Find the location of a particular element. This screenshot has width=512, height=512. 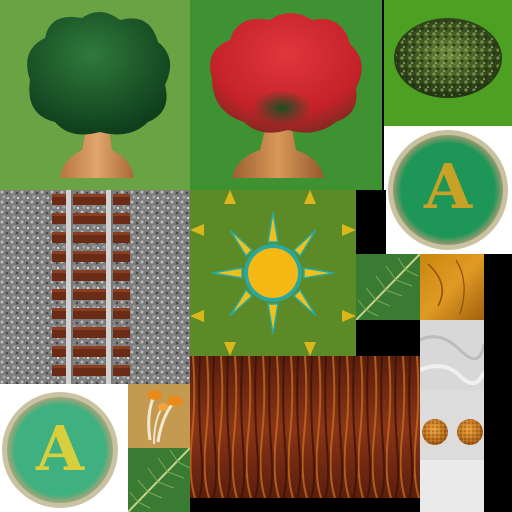

sun-icon is located at coordinates (273, 273).